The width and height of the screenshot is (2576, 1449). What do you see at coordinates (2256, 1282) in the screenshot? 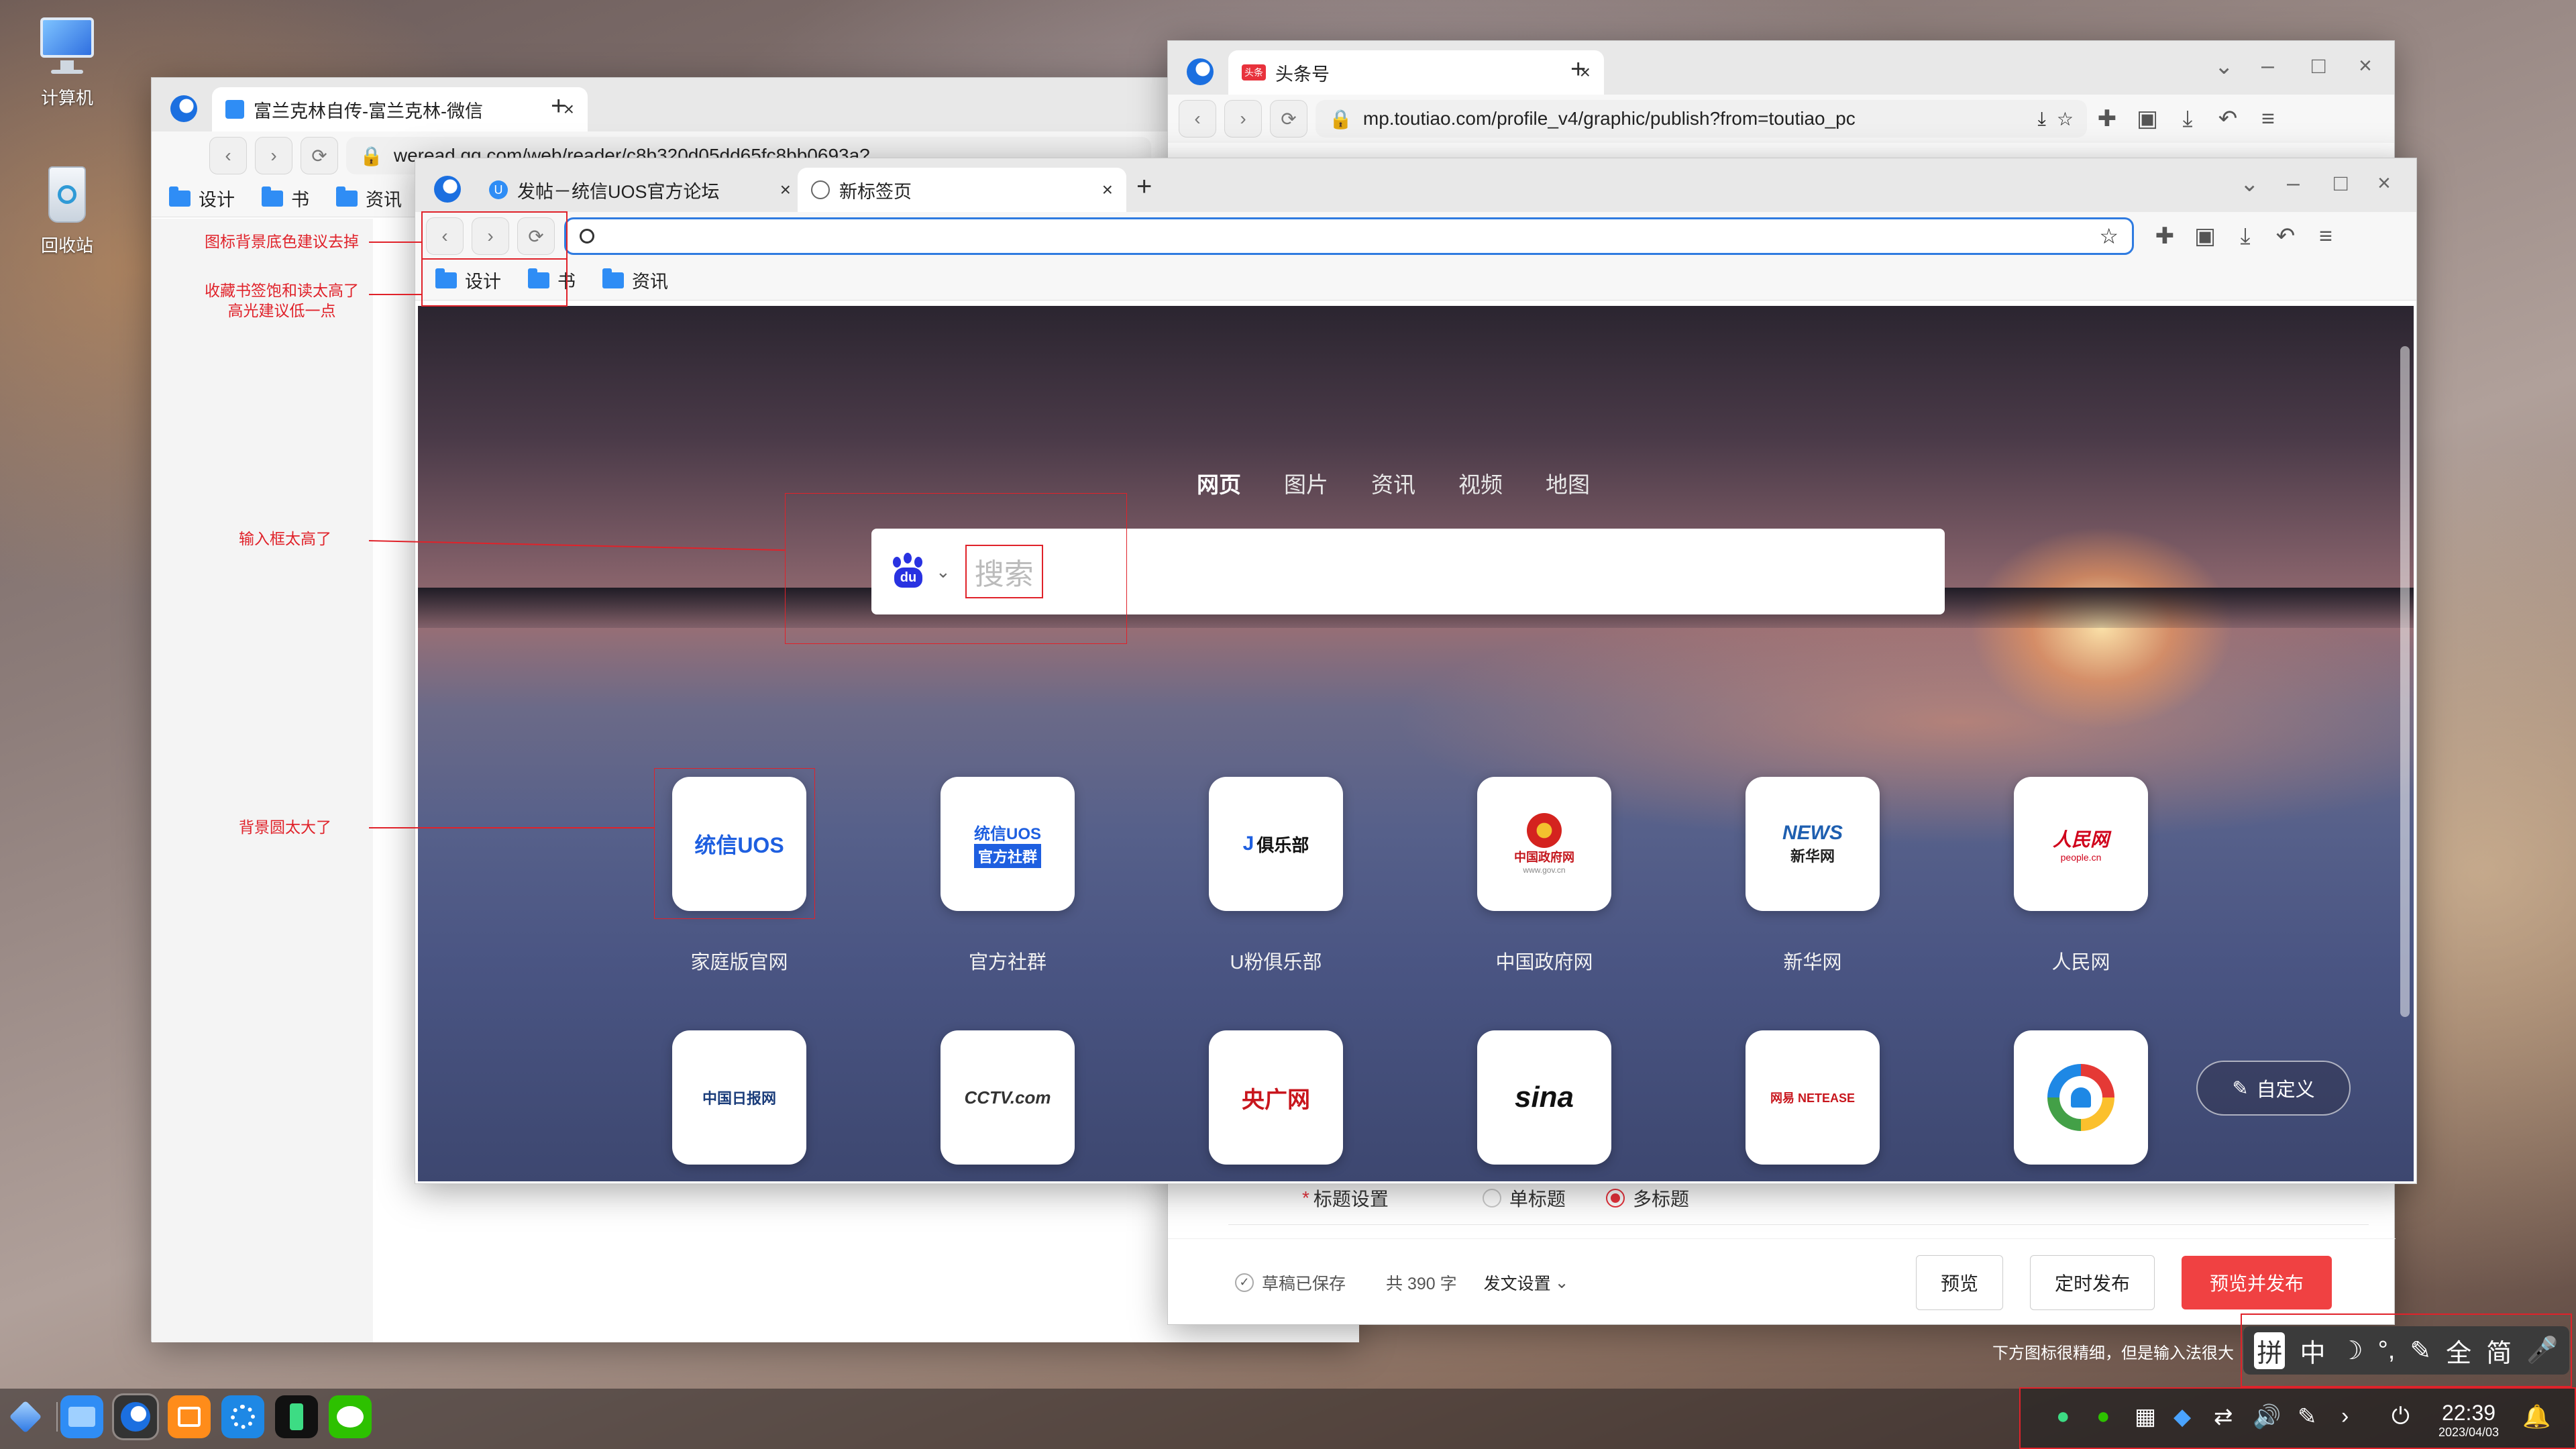
I see `preview-and-publish-button: 预览并发布` at bounding box center [2256, 1282].